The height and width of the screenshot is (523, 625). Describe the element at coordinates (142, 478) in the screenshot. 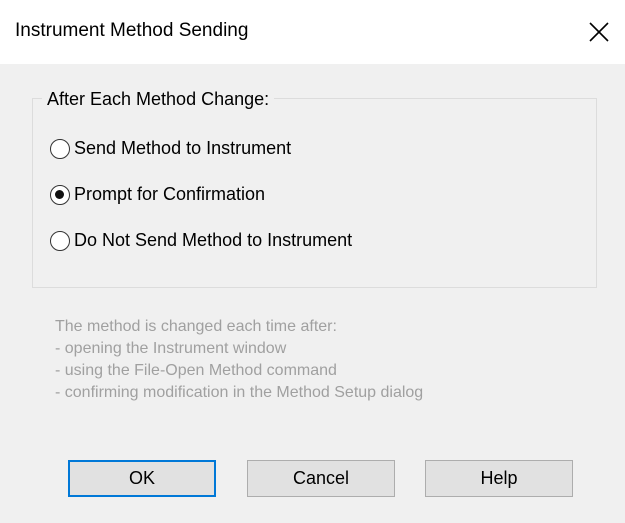

I see `ok-button: OK` at that location.